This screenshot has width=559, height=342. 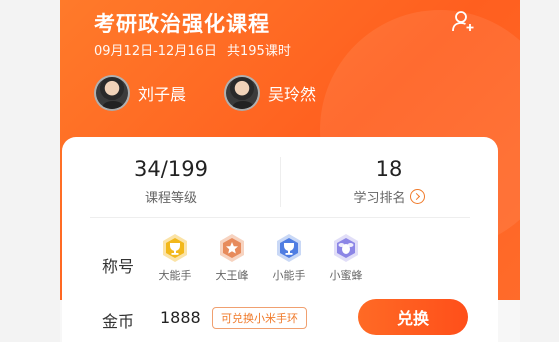 I want to click on badge-item: 大能手, so click(x=175, y=258).